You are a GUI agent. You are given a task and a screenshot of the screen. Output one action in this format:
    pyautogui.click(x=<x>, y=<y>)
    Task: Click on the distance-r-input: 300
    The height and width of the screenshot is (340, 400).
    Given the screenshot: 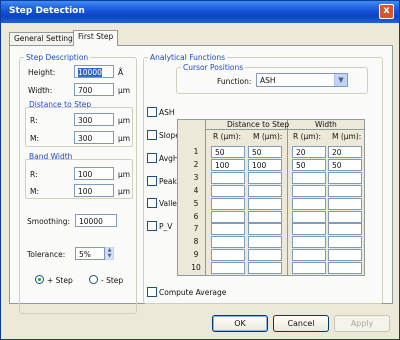 What is the action you would take?
    pyautogui.click(x=94, y=119)
    